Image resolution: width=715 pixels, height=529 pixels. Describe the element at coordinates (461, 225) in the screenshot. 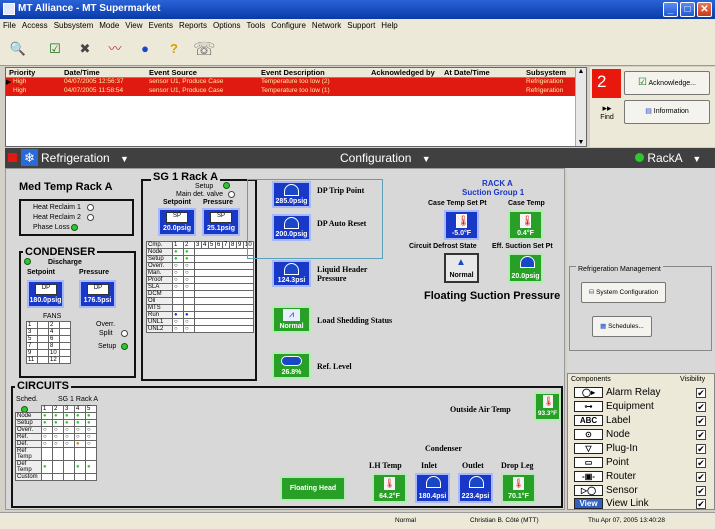

I see `case-temp-setpoint-button: 🌡 -5.0°F` at that location.